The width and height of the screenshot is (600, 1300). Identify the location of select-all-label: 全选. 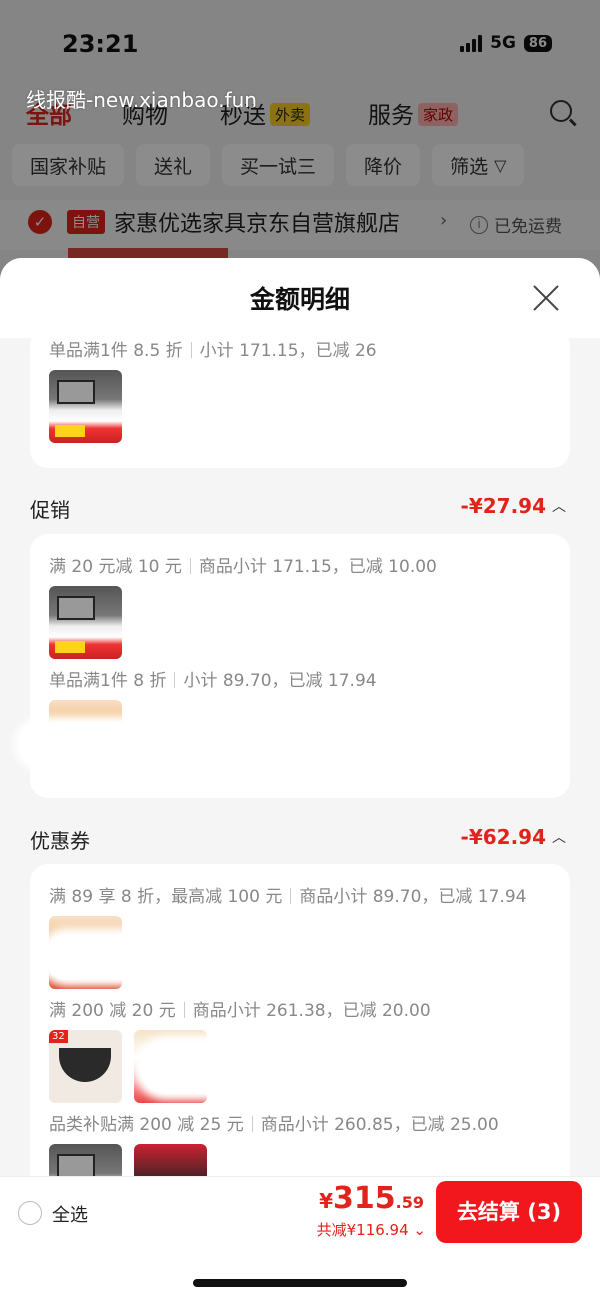
(70, 1214).